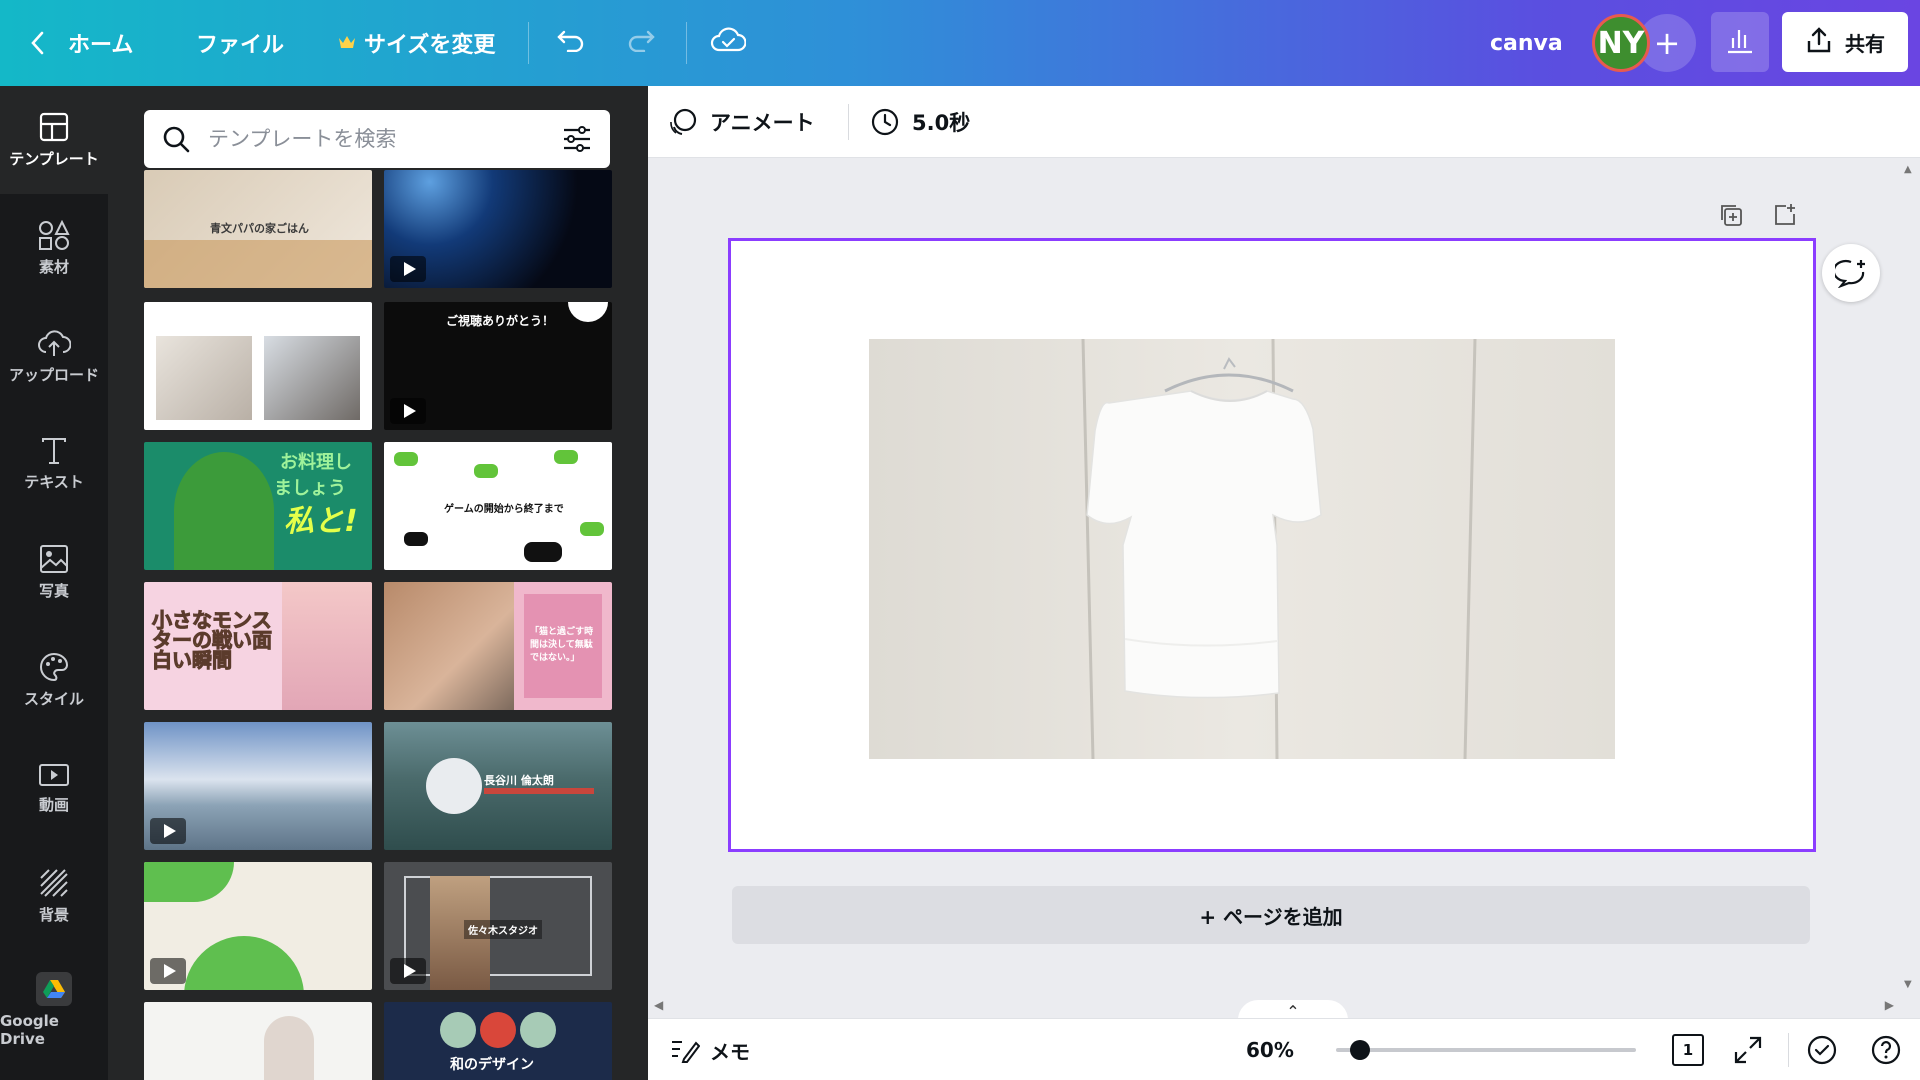  Describe the element at coordinates (53, 590) in the screenshot. I see `rail-item-label: 写真` at that location.